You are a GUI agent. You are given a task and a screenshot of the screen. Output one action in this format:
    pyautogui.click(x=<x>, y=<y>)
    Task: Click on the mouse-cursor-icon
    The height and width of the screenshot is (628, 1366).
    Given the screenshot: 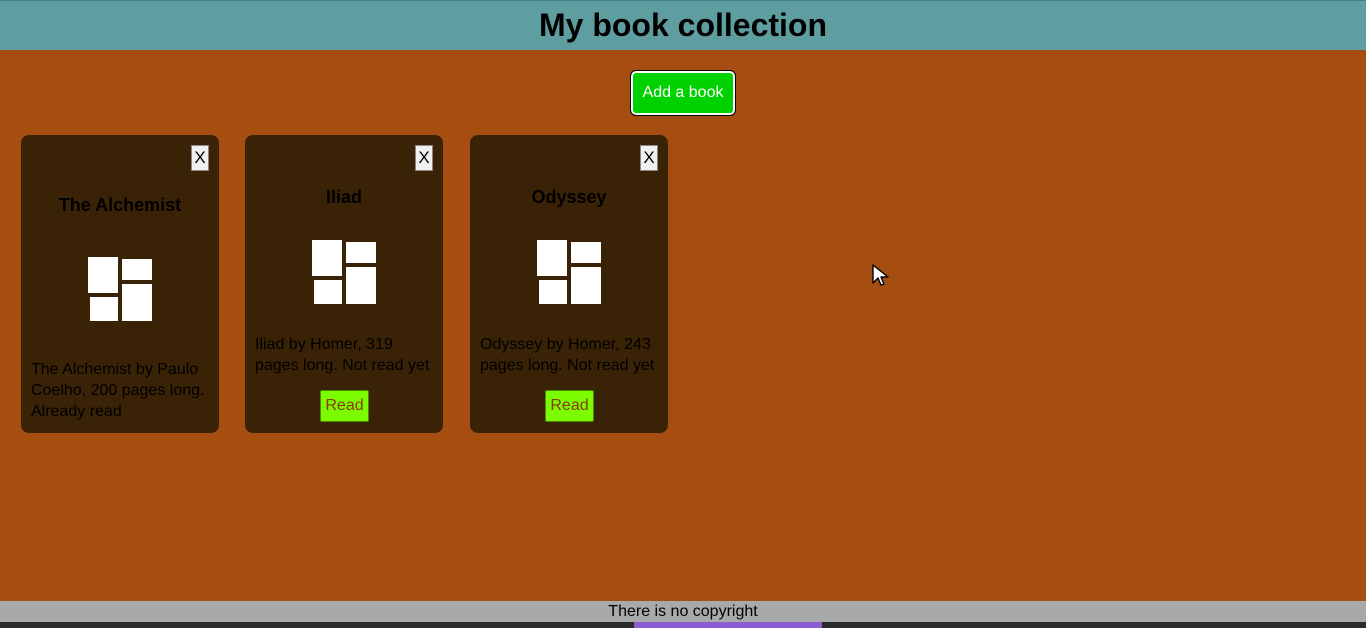 What is the action you would take?
    pyautogui.click(x=880, y=275)
    